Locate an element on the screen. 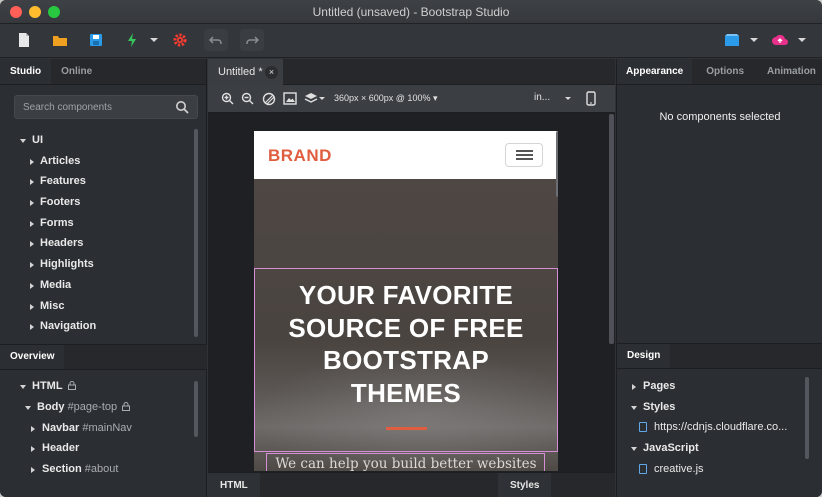  tab-options: Options is located at coordinates (722, 71).